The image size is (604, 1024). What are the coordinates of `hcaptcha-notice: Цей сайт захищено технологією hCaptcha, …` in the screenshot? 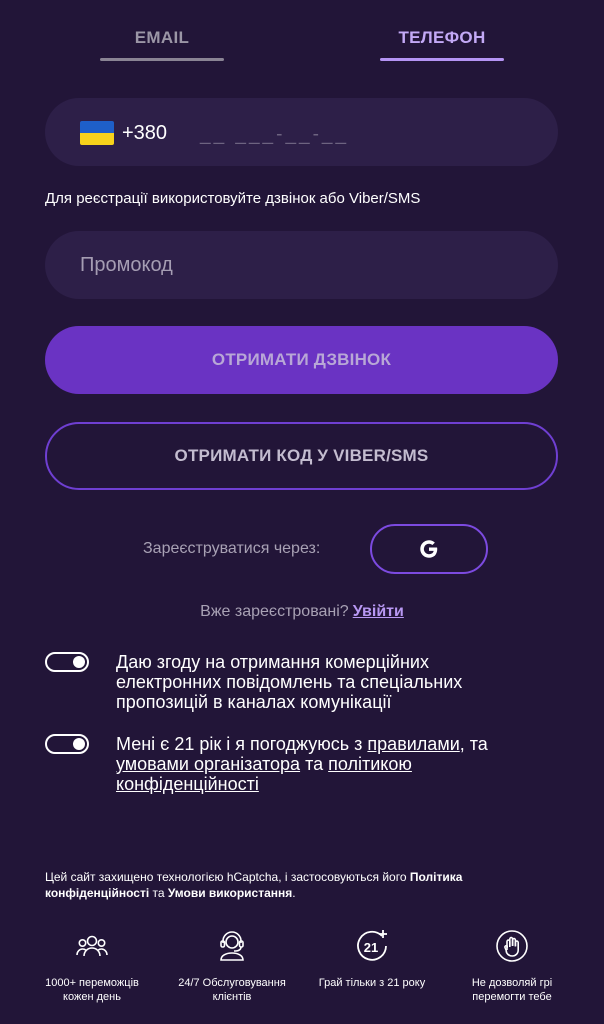 It's located at (305, 885).